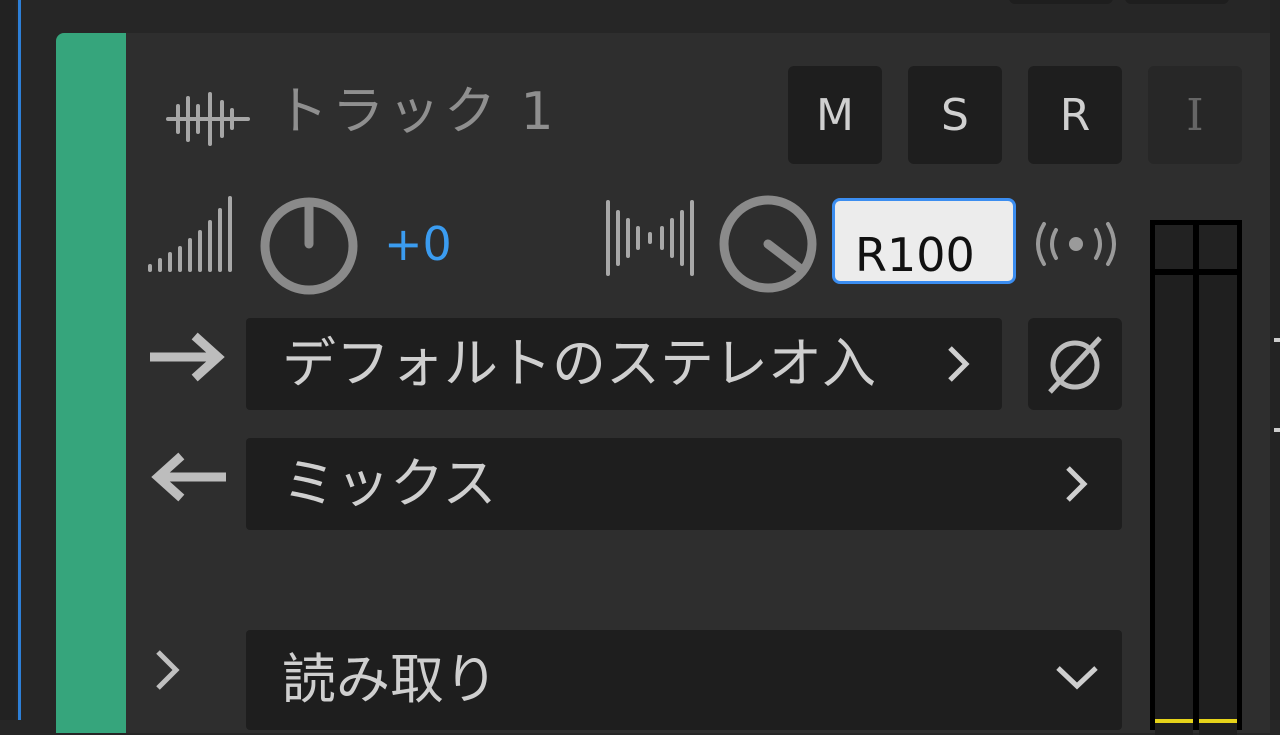 This screenshot has height=735, width=1280. I want to click on input-select: デフォルトのステレオ入, so click(624, 364).